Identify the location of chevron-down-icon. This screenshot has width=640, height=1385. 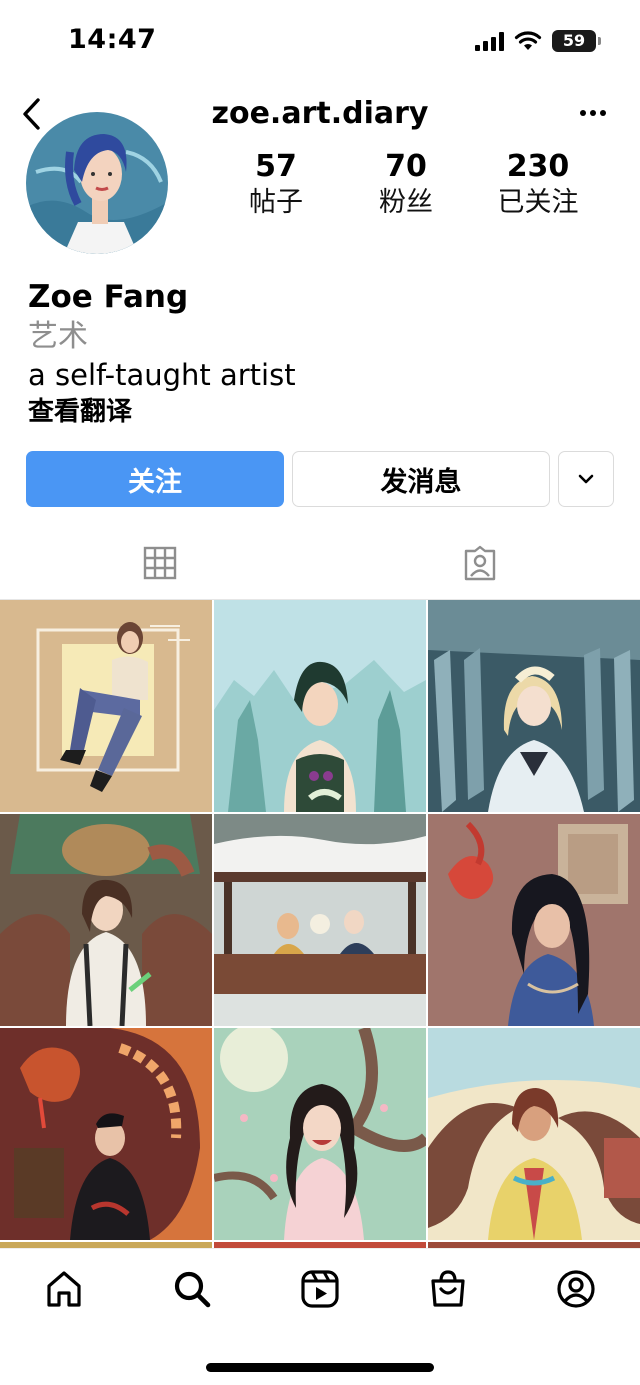
(586, 479).